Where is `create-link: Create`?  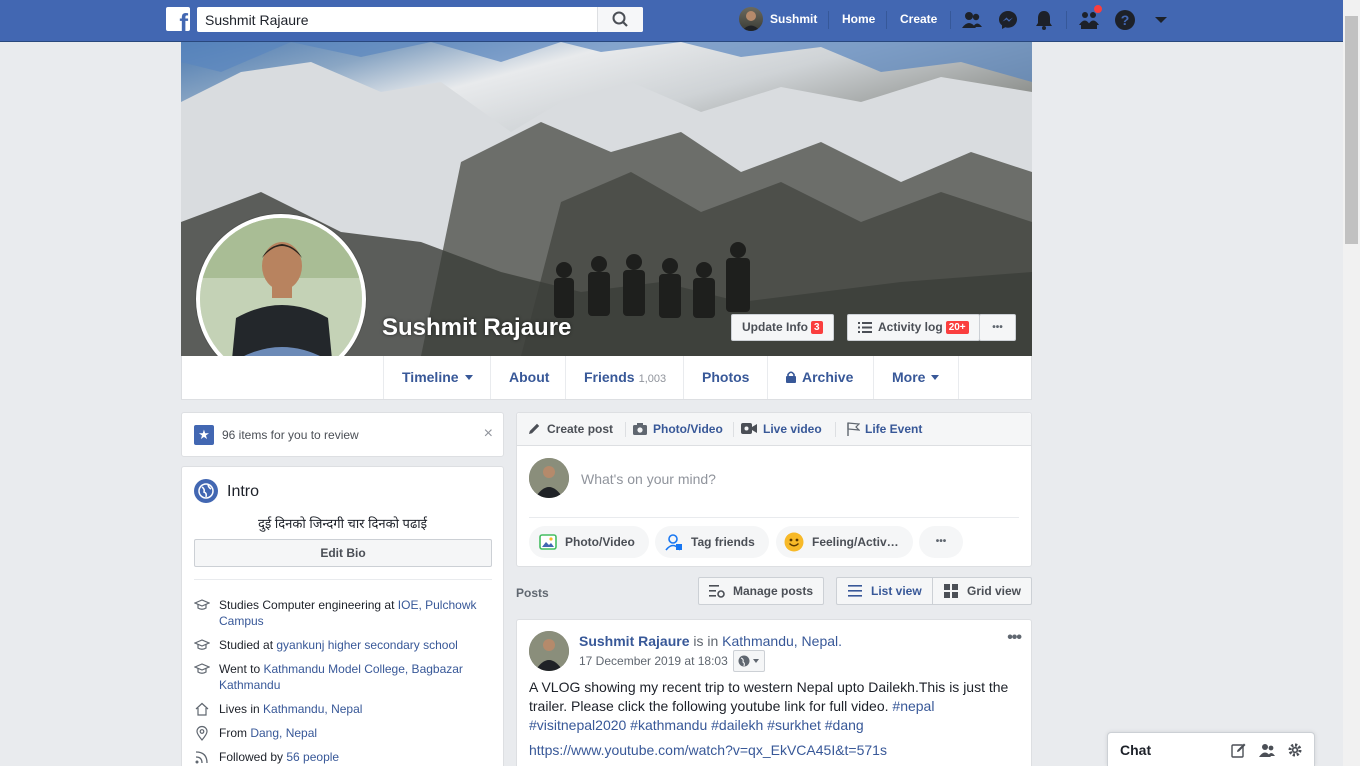
create-link: Create is located at coordinates (918, 19).